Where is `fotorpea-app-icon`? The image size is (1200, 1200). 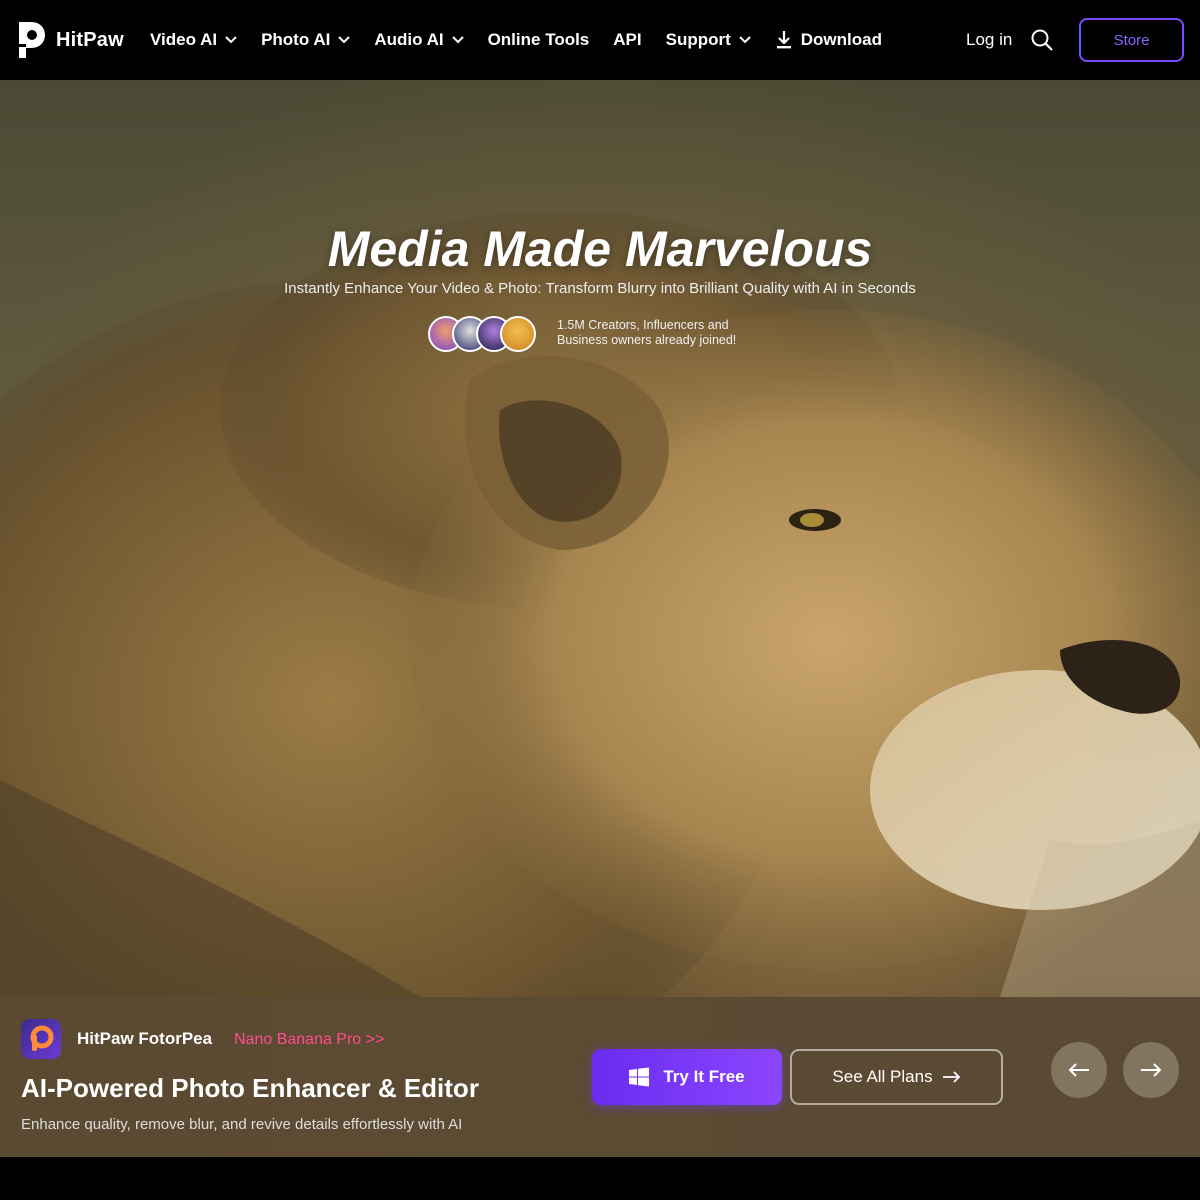 fotorpea-app-icon is located at coordinates (41, 1039).